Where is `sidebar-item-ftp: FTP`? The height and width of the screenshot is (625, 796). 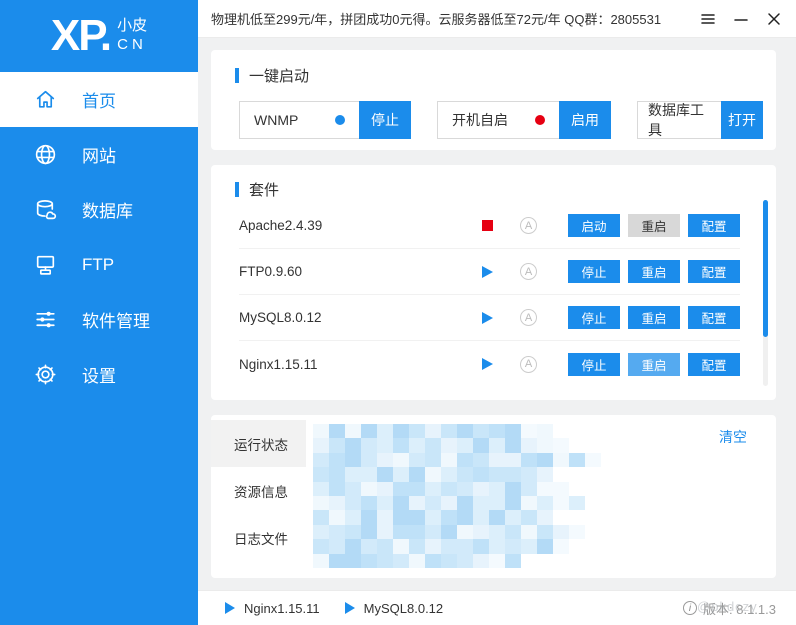
sidebar-item-ftp: FTP is located at coordinates (99, 264).